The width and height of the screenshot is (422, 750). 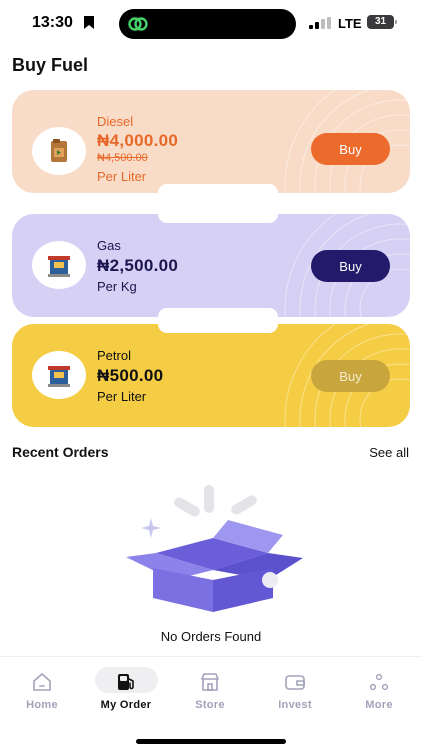 I want to click on product-name: Petrol, so click(x=114, y=355).